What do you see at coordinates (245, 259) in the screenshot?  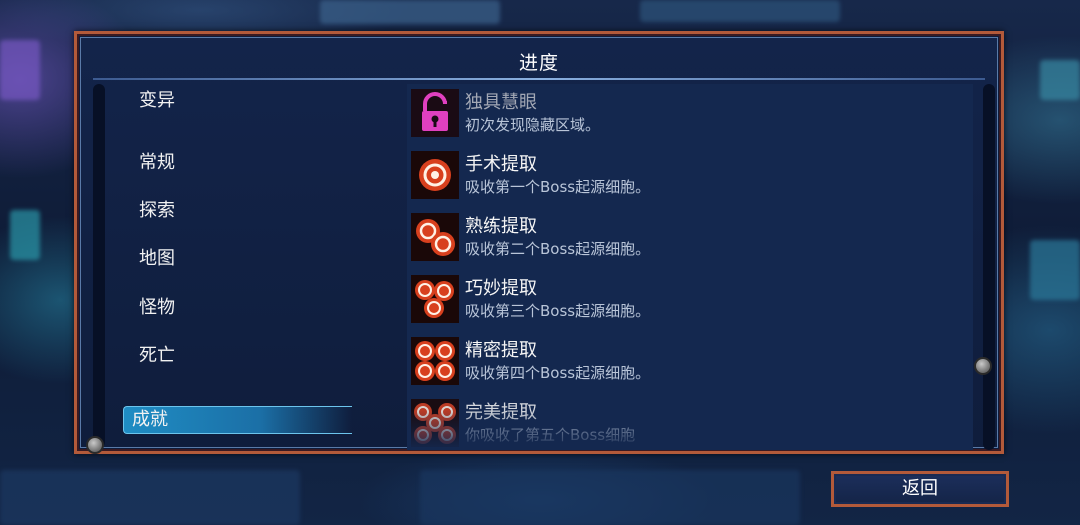 I see `menu-item-map: 地图` at bounding box center [245, 259].